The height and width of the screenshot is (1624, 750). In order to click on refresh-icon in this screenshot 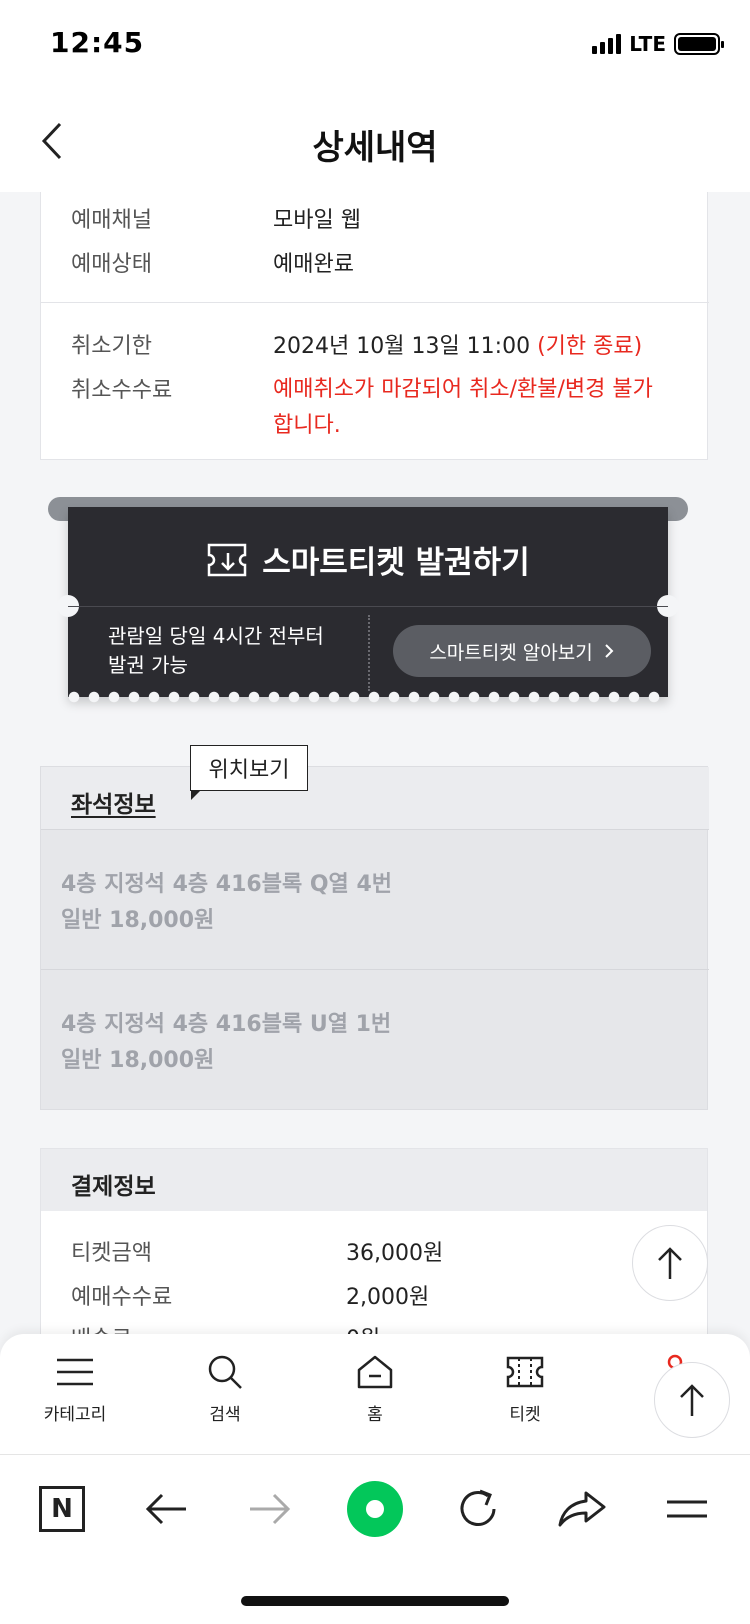, I will do `click(478, 1507)`.